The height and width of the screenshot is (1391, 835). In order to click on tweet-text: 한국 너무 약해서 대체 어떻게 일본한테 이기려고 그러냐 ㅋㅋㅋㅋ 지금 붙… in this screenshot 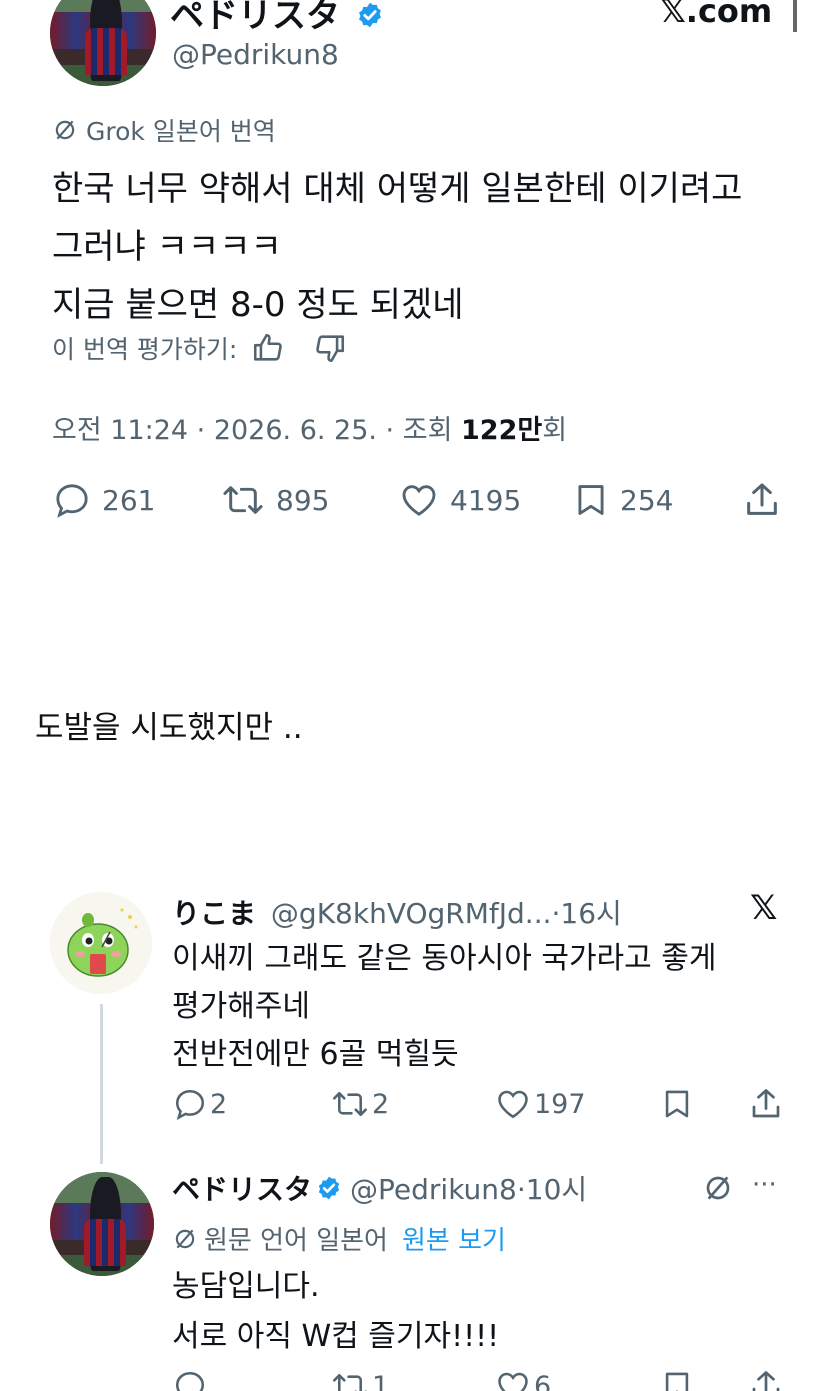, I will do `click(397, 247)`.